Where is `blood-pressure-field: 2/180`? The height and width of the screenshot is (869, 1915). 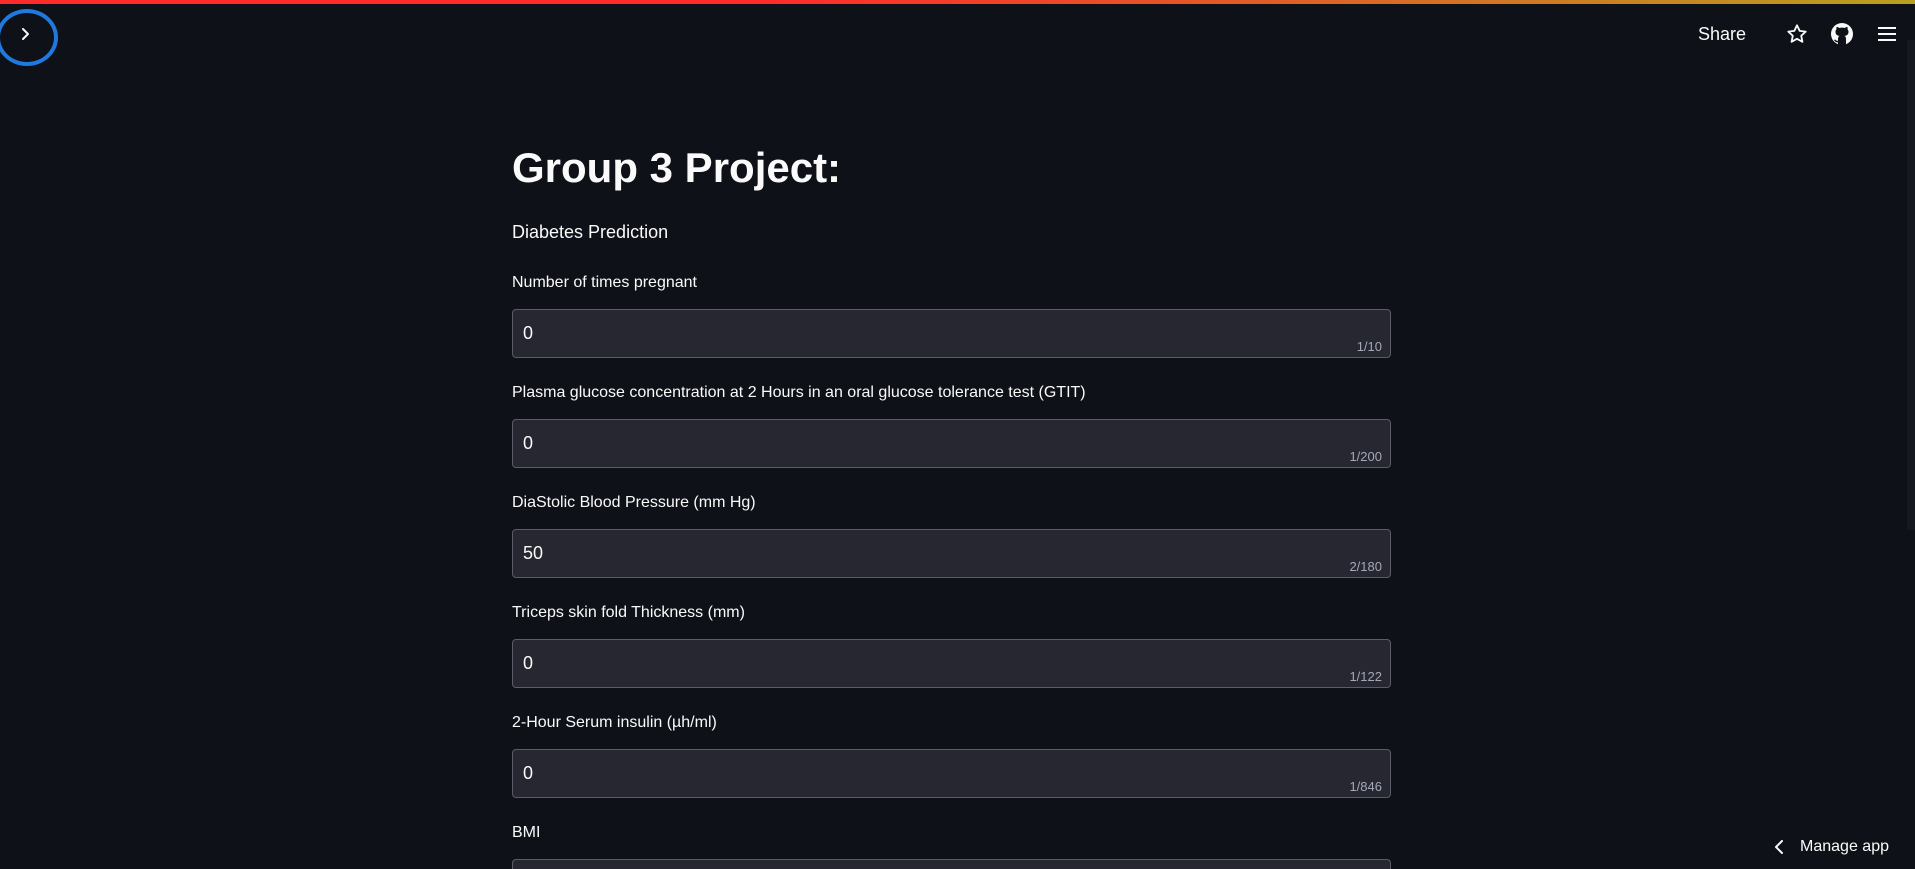 blood-pressure-field: 2/180 is located at coordinates (951, 553).